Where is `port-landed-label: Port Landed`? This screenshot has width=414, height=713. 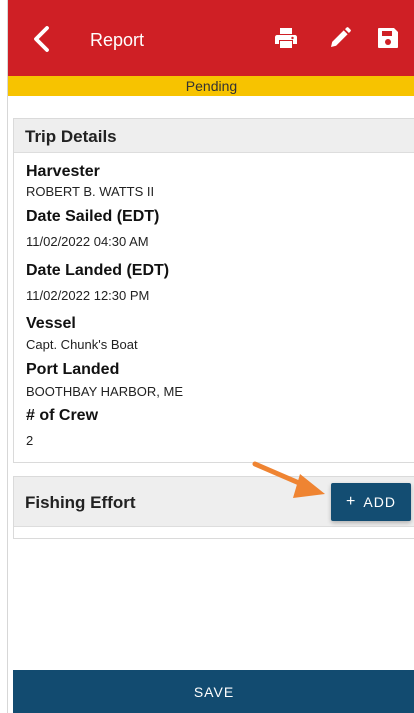 port-landed-label: Port Landed is located at coordinates (73, 369).